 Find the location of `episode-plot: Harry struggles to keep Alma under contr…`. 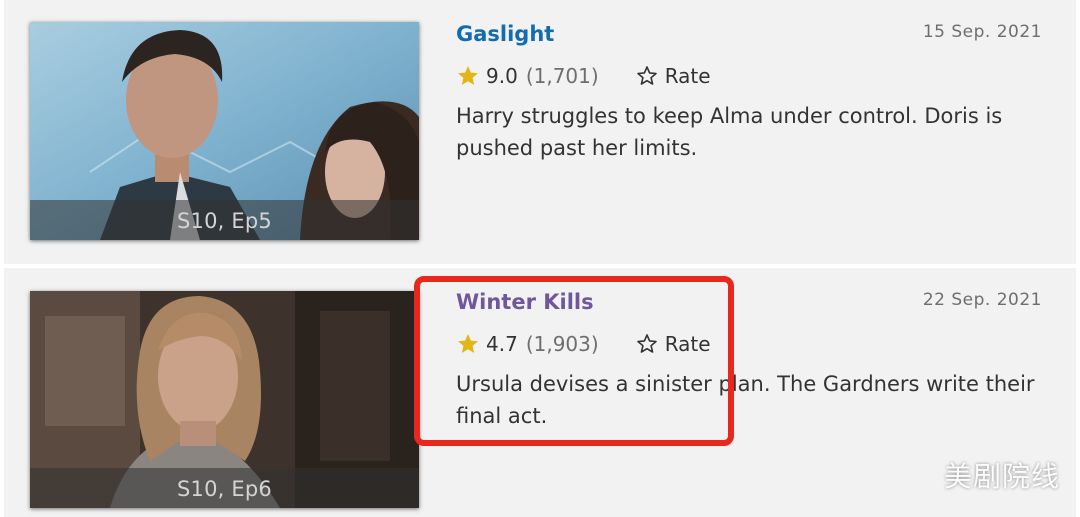

episode-plot: Harry struggles to keep Alma under contr… is located at coordinates (729, 132).